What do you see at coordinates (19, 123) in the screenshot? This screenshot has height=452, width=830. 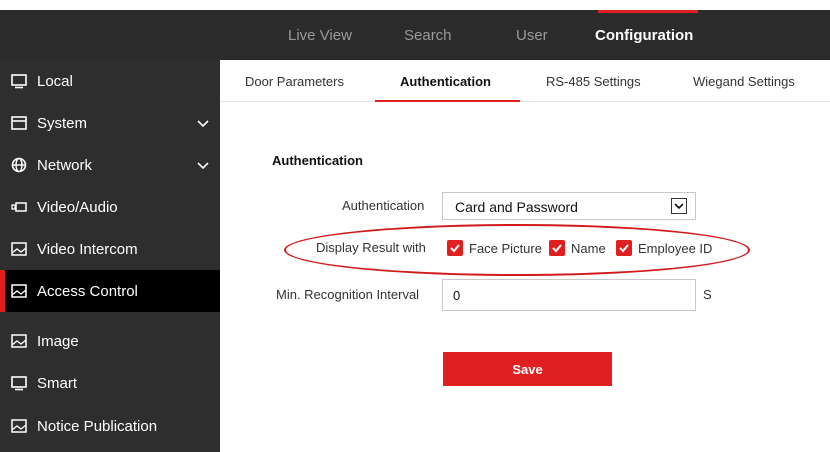 I see `window-icon` at bounding box center [19, 123].